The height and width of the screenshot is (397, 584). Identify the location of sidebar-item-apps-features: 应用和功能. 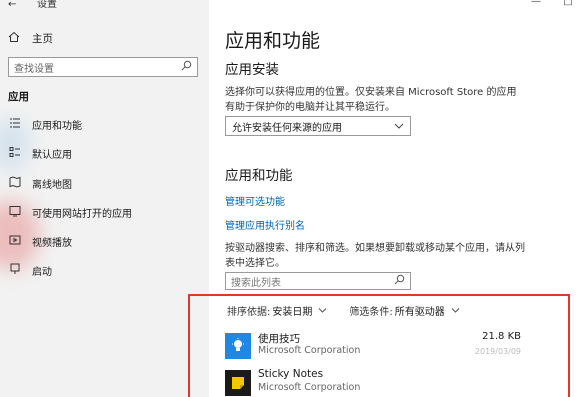
(45, 124).